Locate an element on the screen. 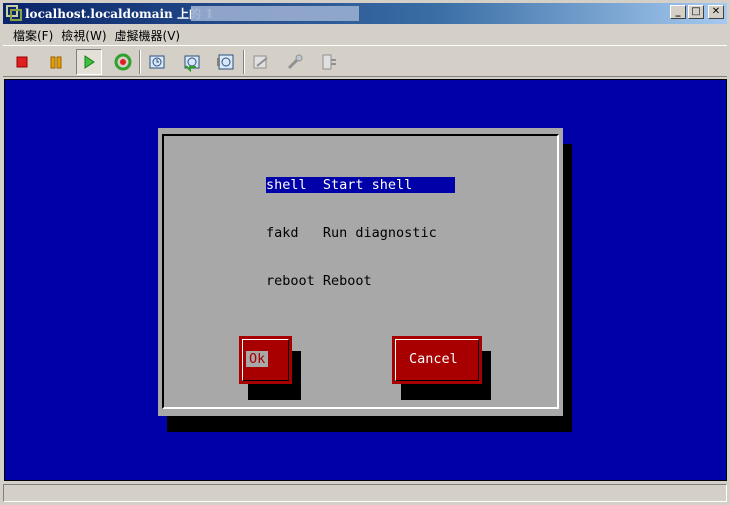 Image resolution: width=730 pixels, height=505 pixels. pause-icon is located at coordinates (56, 62).